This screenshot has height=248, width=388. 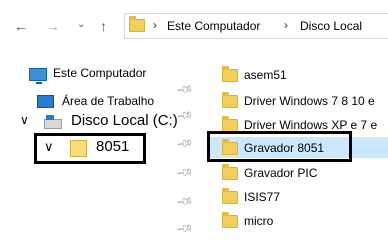 I want to click on file-name: Gravador PIC, so click(x=281, y=173).